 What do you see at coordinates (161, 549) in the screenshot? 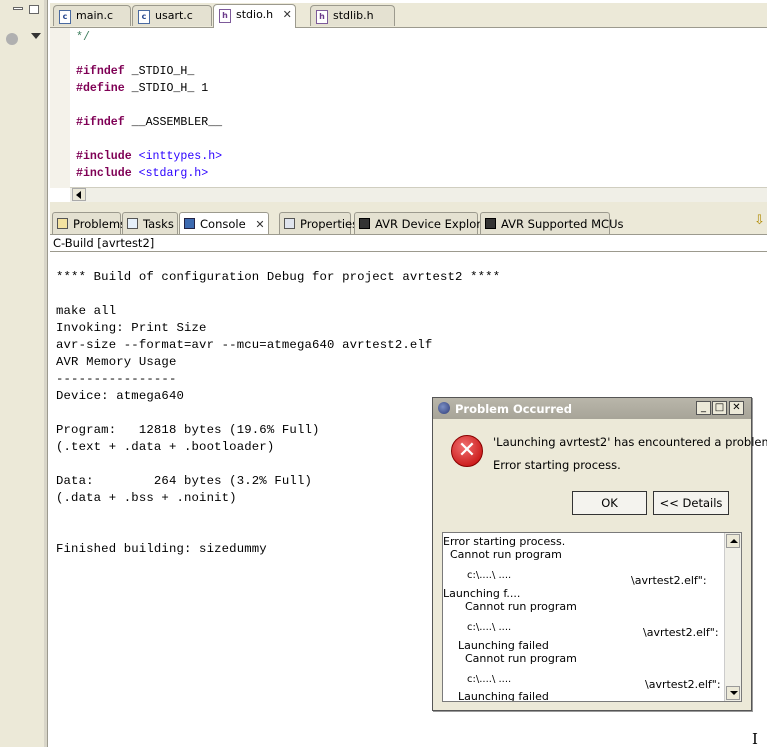
I see `console-line: Finished building: sizedummy` at bounding box center [161, 549].